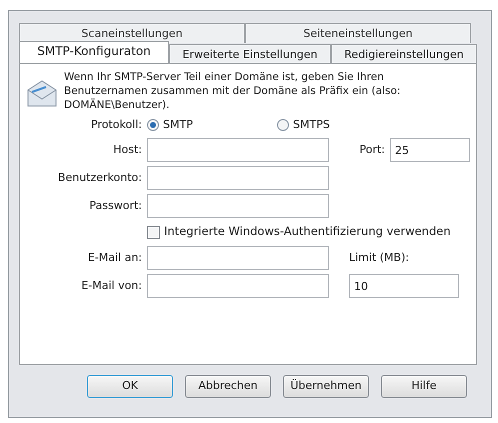 The image size is (498, 423). Describe the element at coordinates (311, 125) in the screenshot. I see `radio-label: SMTPS` at that location.